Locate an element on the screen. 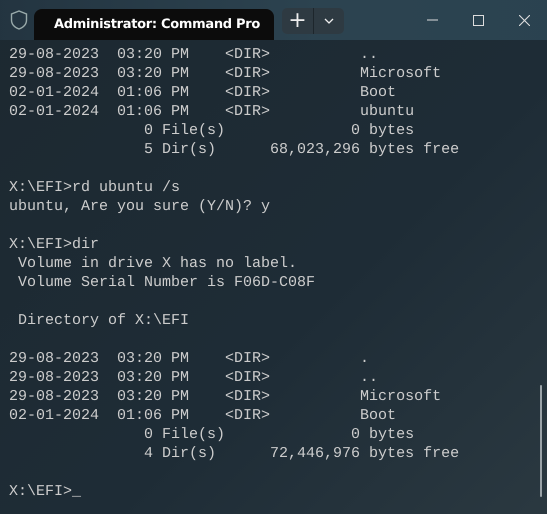  console-line: 02-01-2024 01:06 PM <DIR> ubuntu is located at coordinates (211, 111).